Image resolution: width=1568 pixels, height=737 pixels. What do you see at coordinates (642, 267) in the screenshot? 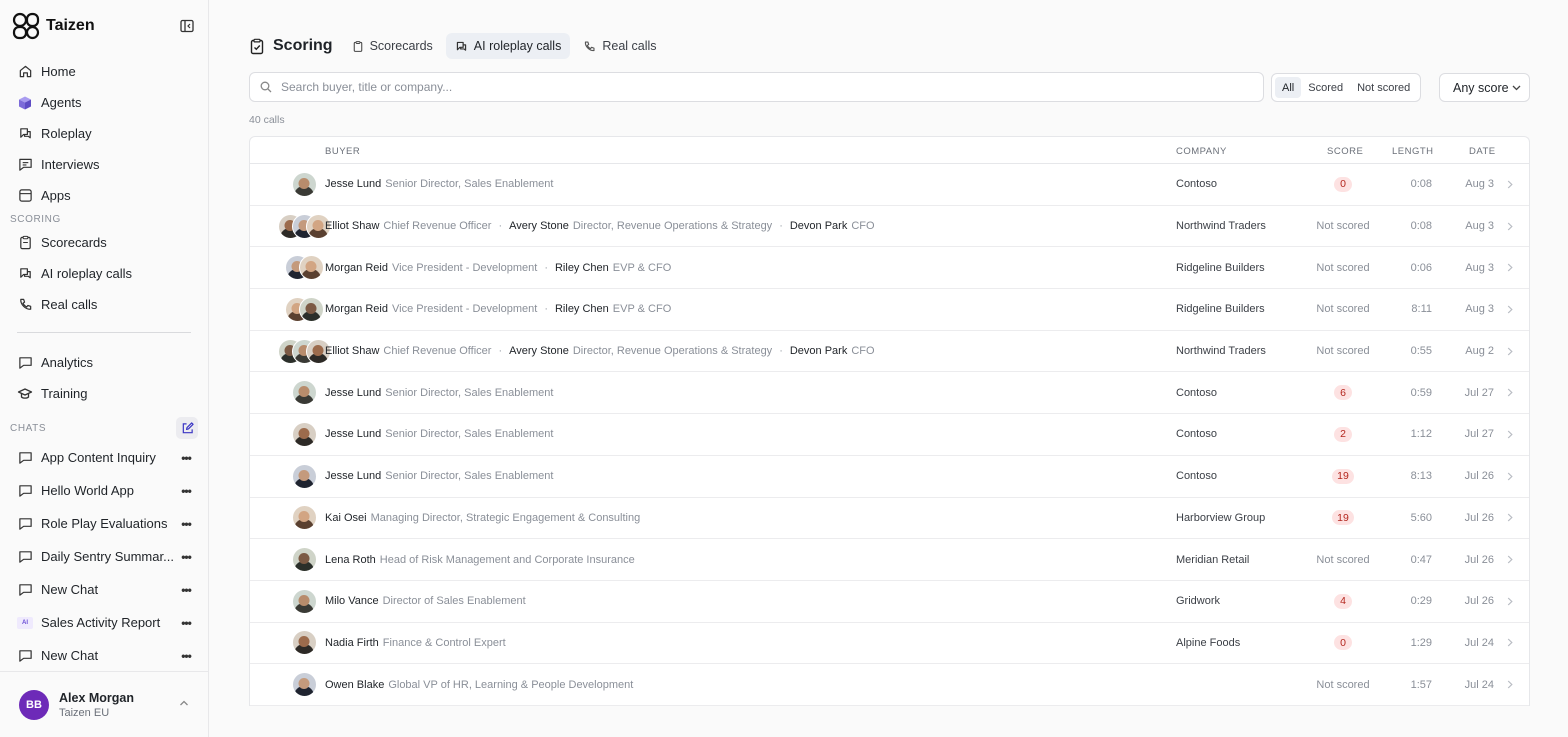
I see `buyer-title: EVP & CFO` at bounding box center [642, 267].